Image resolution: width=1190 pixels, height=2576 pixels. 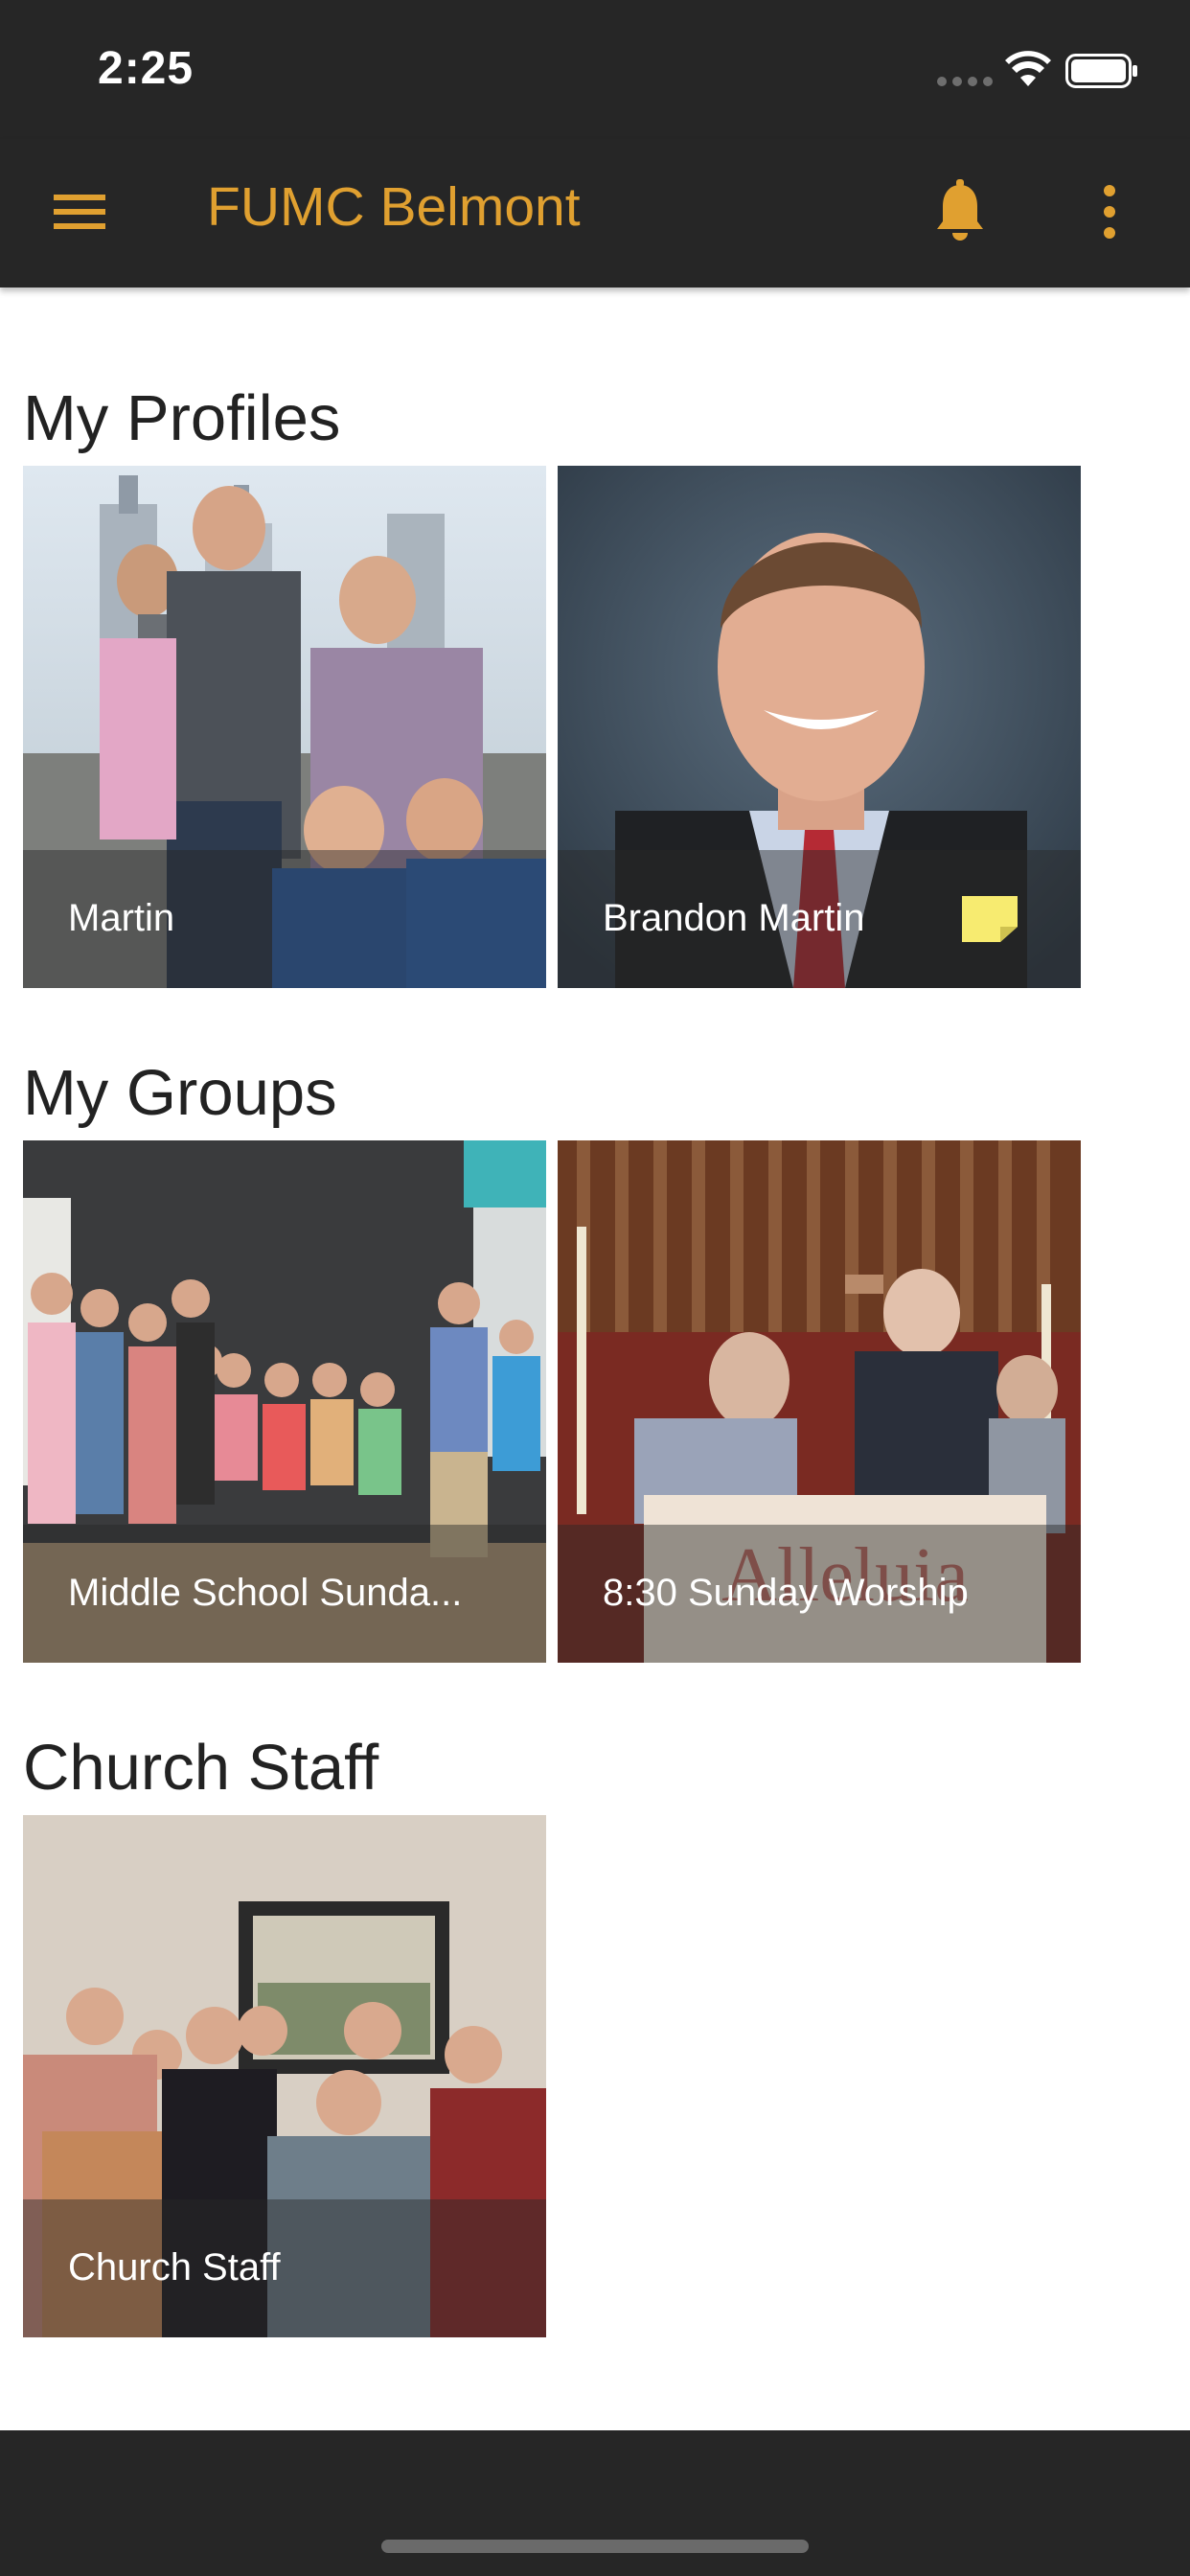 What do you see at coordinates (175, 2267) in the screenshot?
I see `tile-label: Church Staff` at bounding box center [175, 2267].